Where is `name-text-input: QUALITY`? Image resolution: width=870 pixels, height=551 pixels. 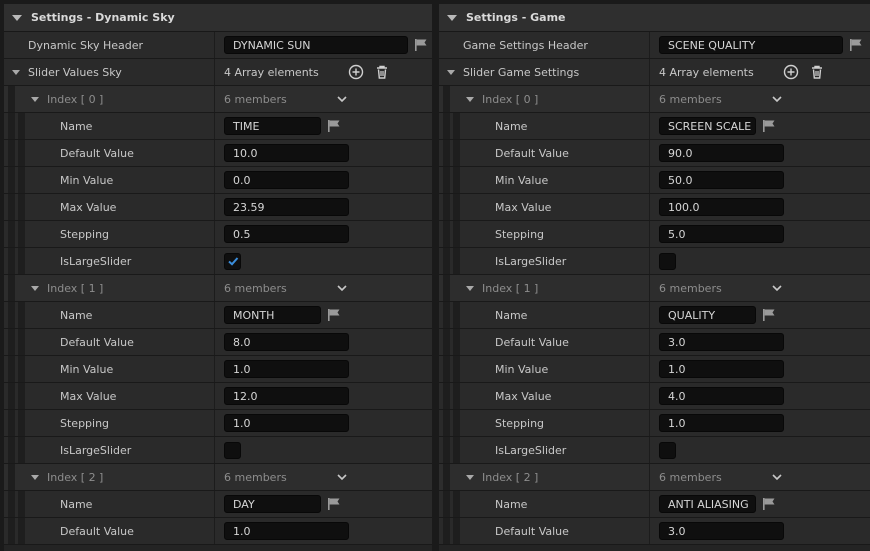 name-text-input: QUALITY is located at coordinates (707, 315).